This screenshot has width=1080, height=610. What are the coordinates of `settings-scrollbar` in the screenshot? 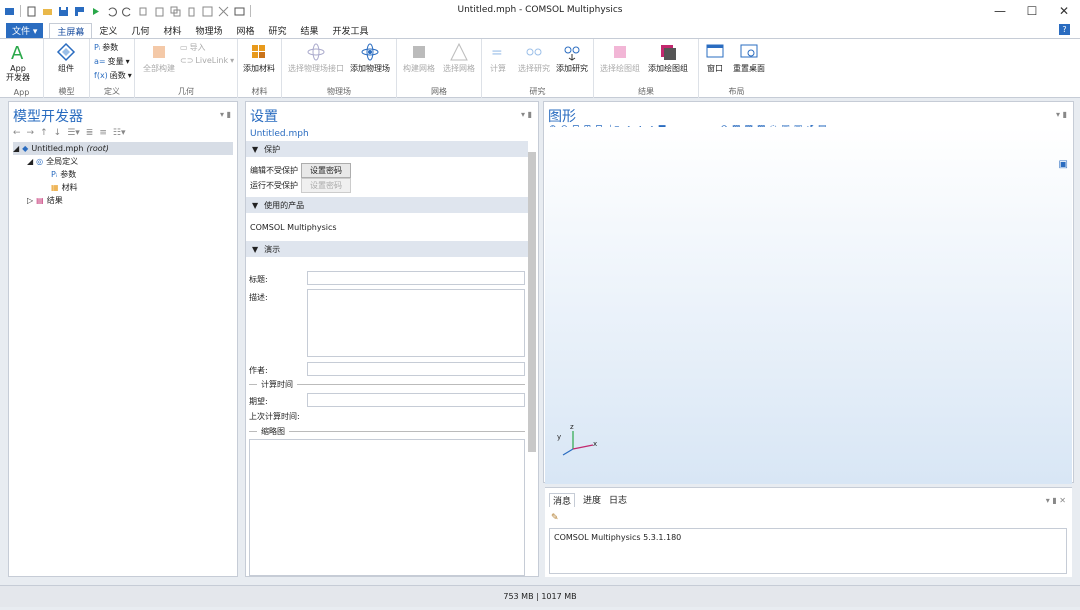 It's located at (532, 302).